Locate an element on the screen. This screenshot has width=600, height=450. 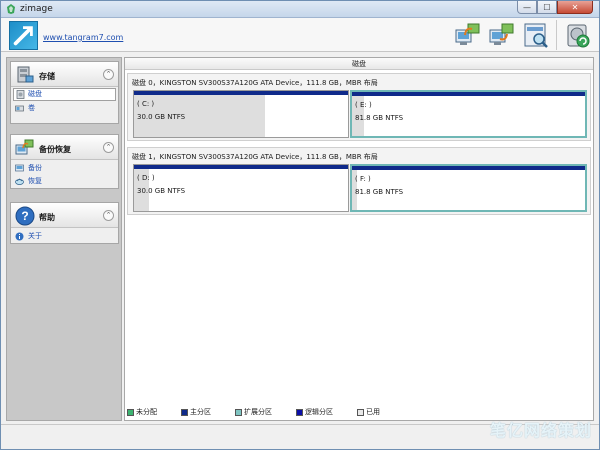
storage-panel-title: 存储 is located at coordinates (47, 76).